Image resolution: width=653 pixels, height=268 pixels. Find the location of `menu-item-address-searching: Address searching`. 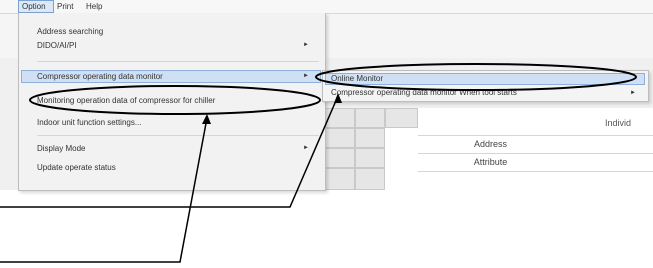

menu-item-address-searching: Address searching is located at coordinates (70, 31).